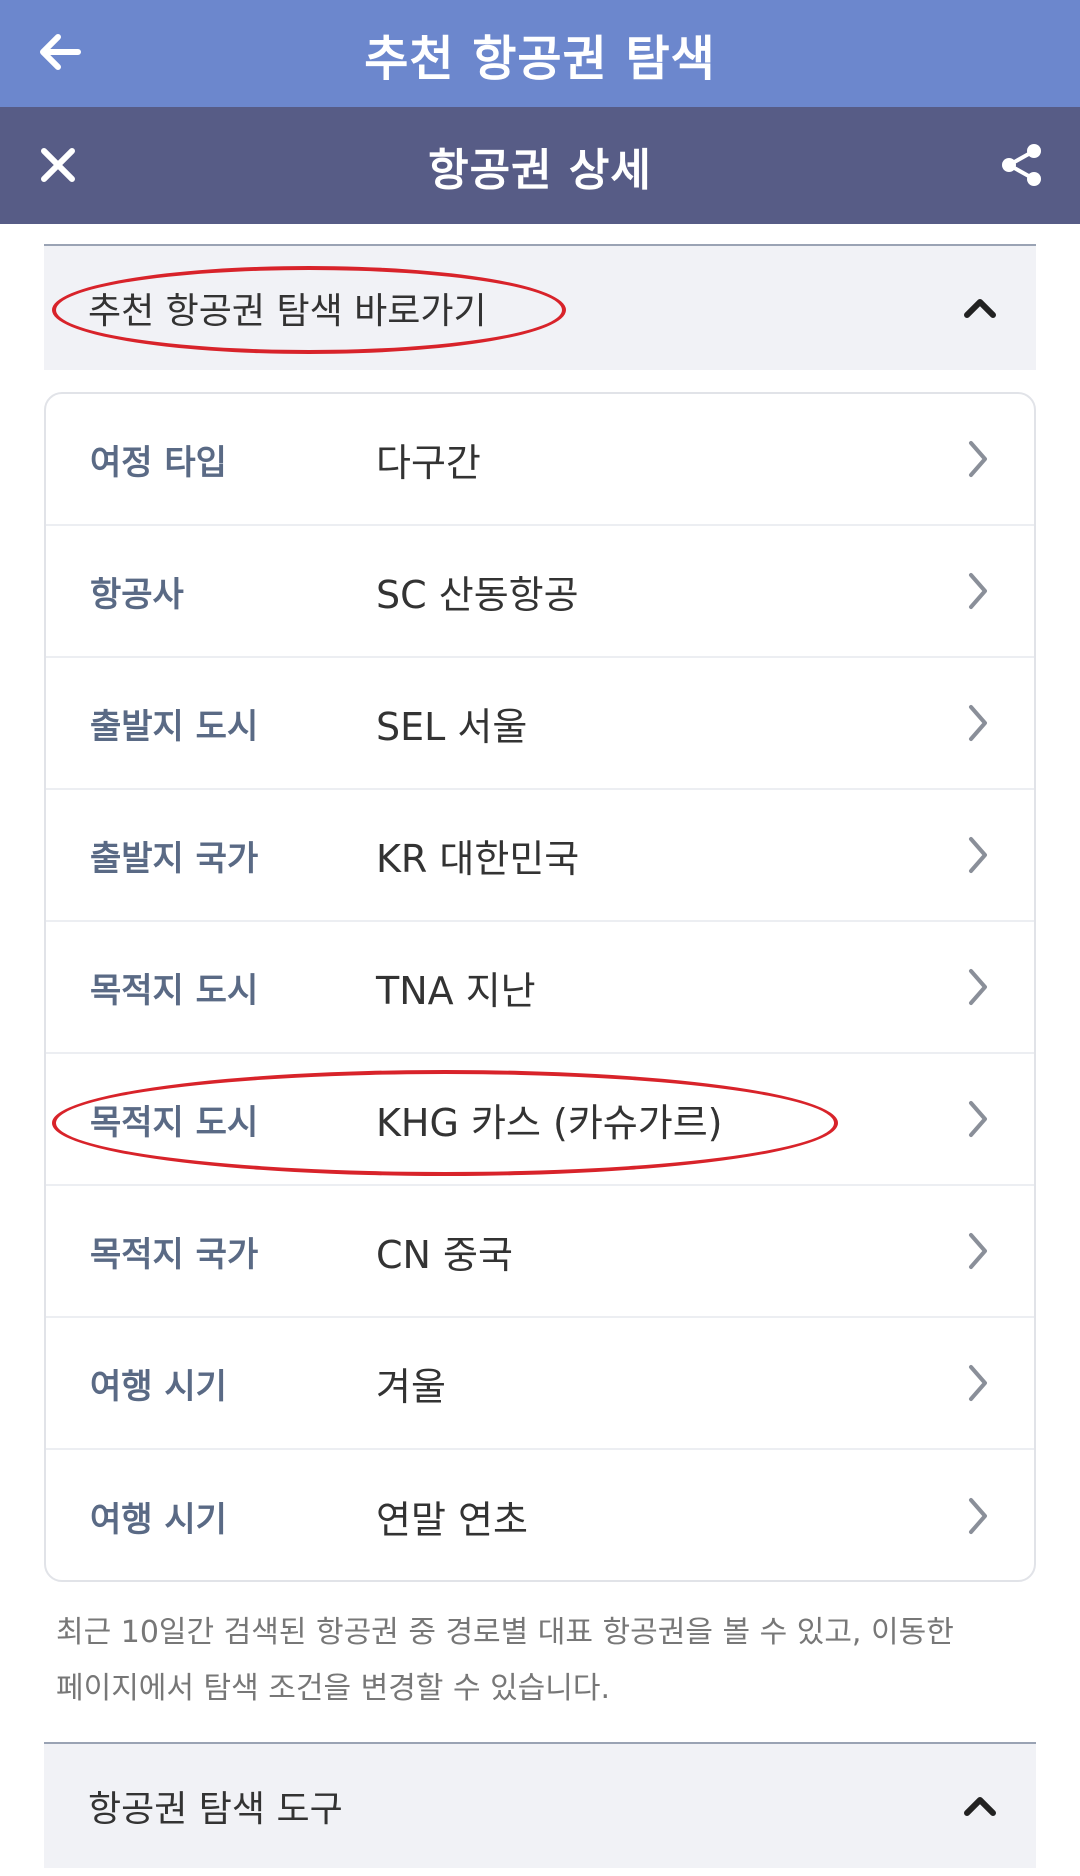  I want to click on detail-row-label: 출발지 도시, so click(174, 726).